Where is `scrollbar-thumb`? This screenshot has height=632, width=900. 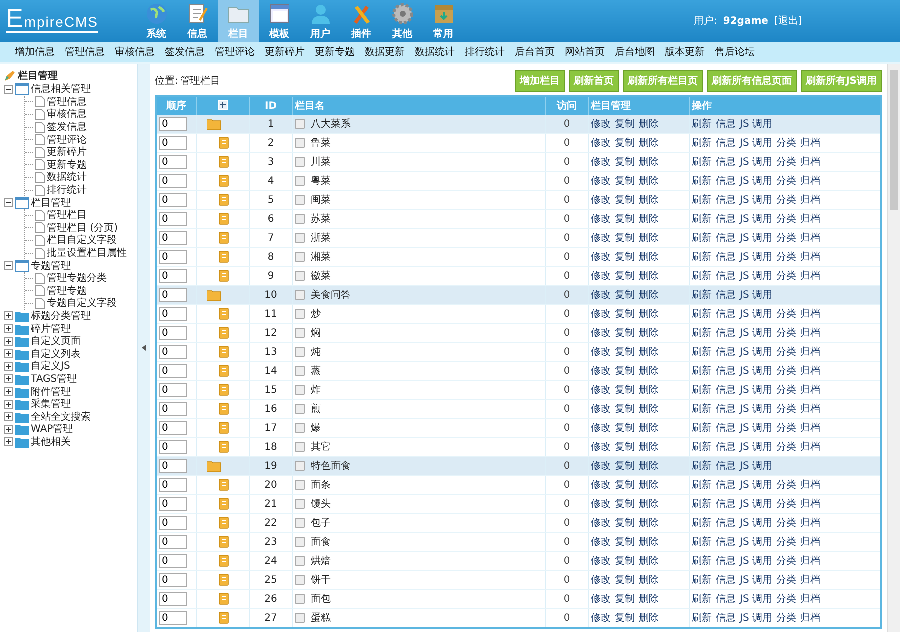 scrollbar-thumb is located at coordinates (894, 140).